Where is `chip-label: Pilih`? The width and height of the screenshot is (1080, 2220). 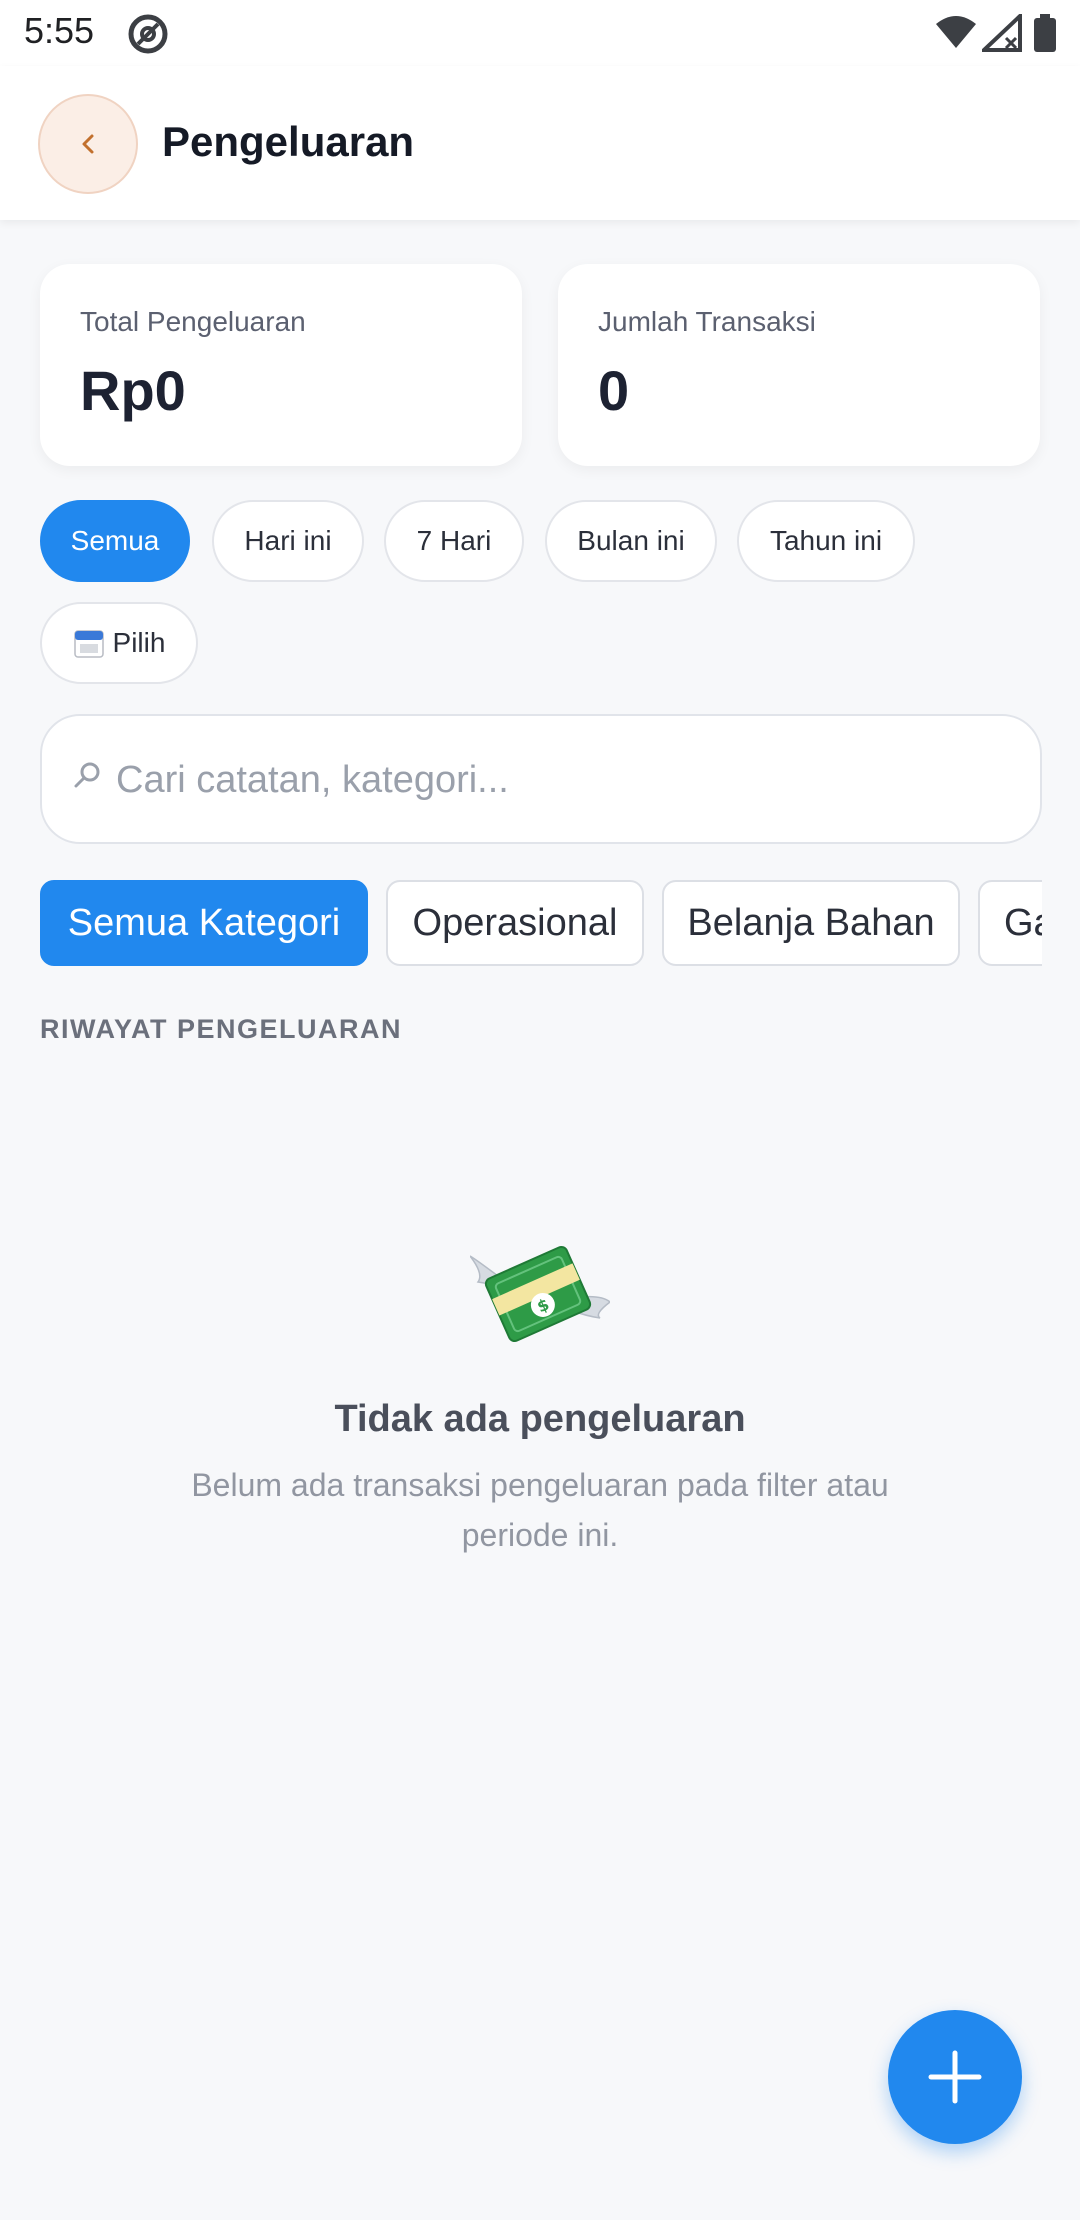
chip-label: Pilih is located at coordinates (139, 642).